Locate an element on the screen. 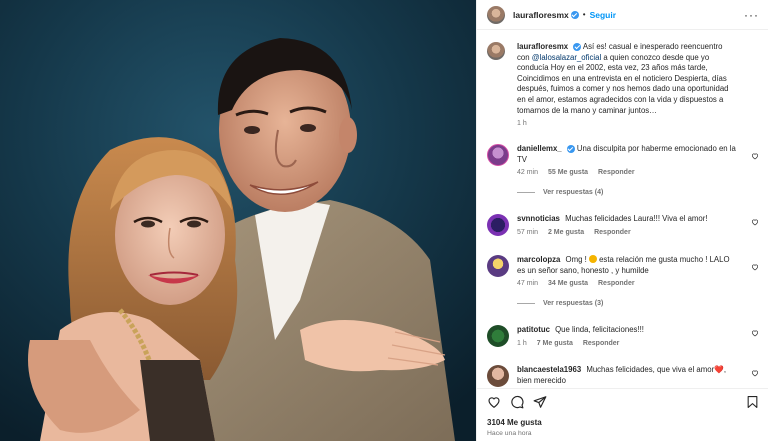 The width and height of the screenshot is (768, 441). share-icon is located at coordinates (540, 402).